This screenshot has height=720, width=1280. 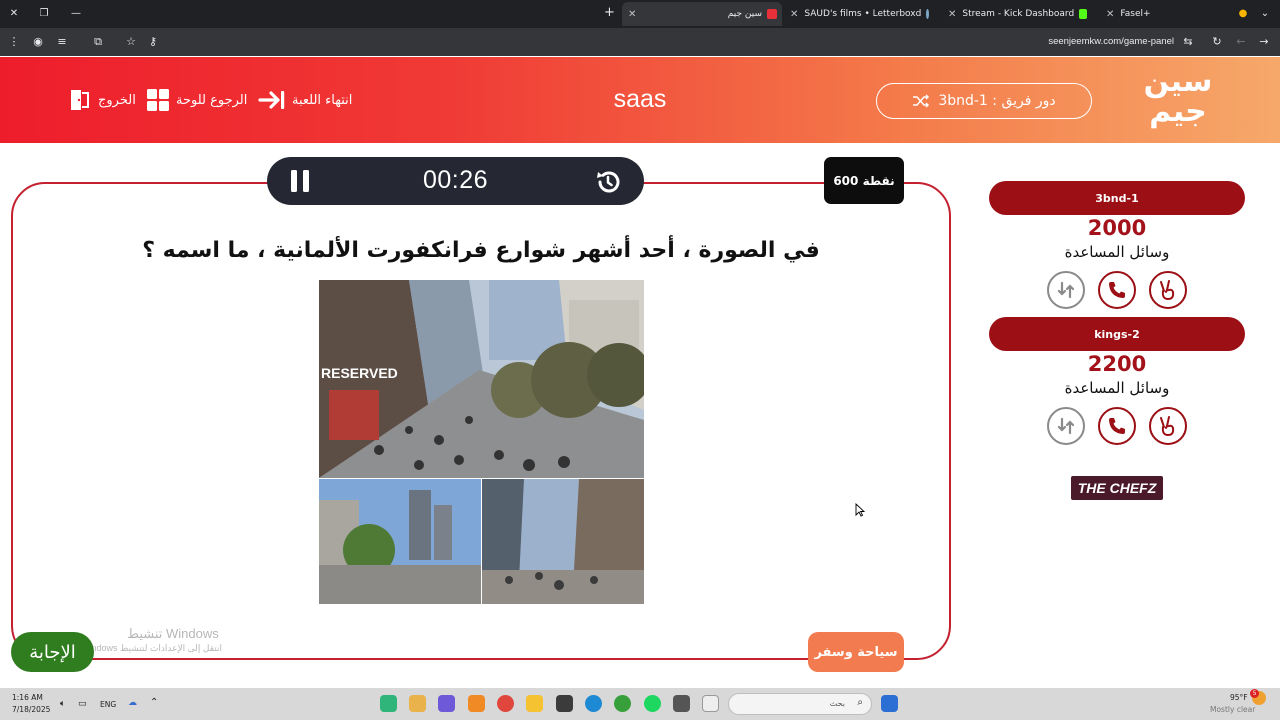 What do you see at coordinates (702, 14) in the screenshot?
I see `tab-seenjeem: ✕ سين جيم` at bounding box center [702, 14].